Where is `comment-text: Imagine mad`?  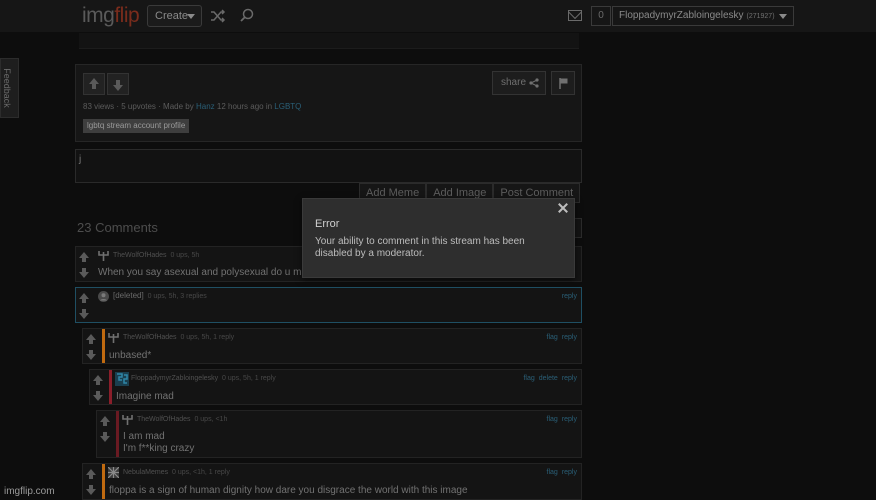
comment-text: Imagine mad is located at coordinates (145, 396).